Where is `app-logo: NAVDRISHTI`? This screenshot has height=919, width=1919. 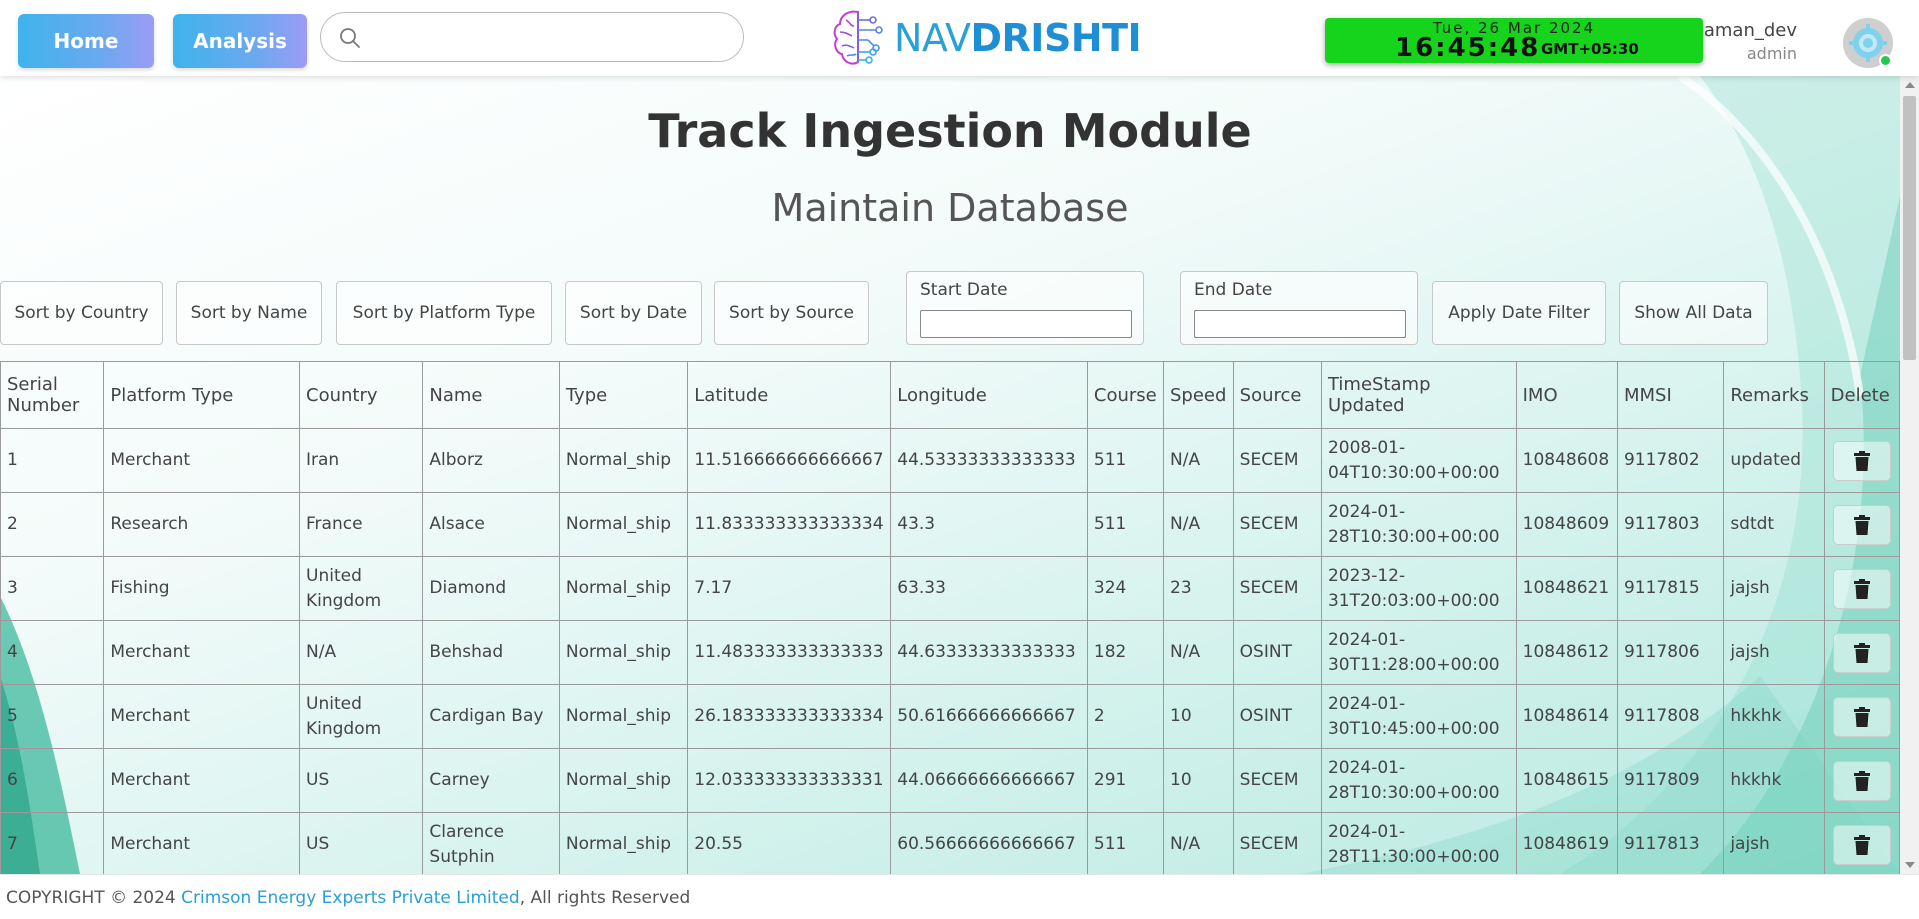 app-logo: NAVDRISHTI is located at coordinates (986, 38).